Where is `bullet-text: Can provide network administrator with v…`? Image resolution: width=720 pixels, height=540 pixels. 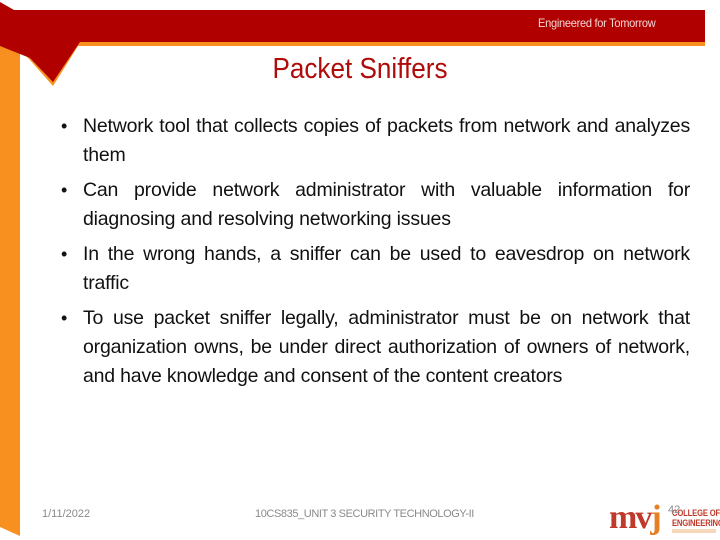 bullet-text: Can provide network administrator with v… is located at coordinates (386, 204).